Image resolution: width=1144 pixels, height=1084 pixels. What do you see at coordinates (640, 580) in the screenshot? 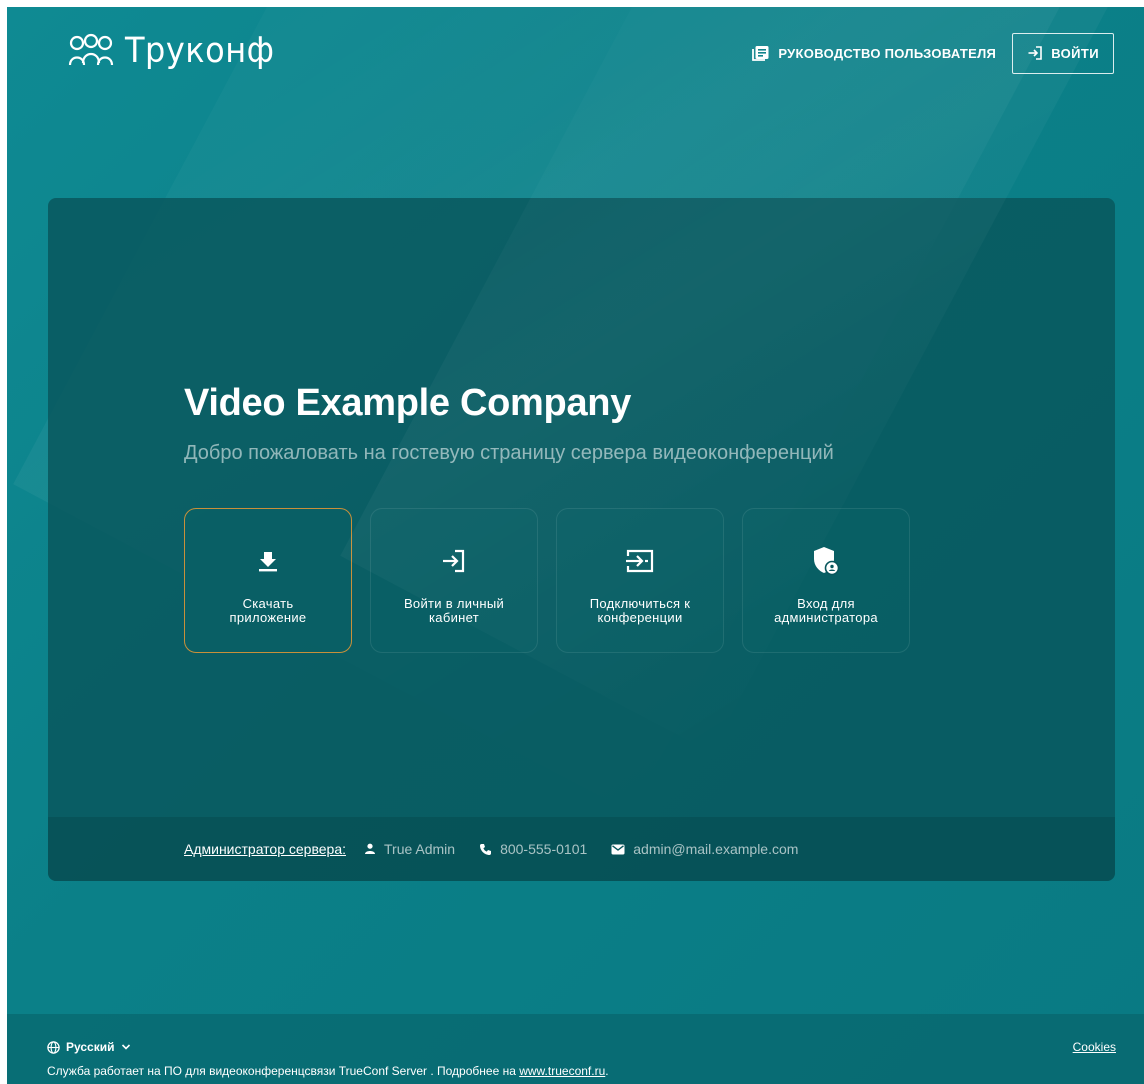
I see `tile-join-conference: Подключиться к конференции` at bounding box center [640, 580].